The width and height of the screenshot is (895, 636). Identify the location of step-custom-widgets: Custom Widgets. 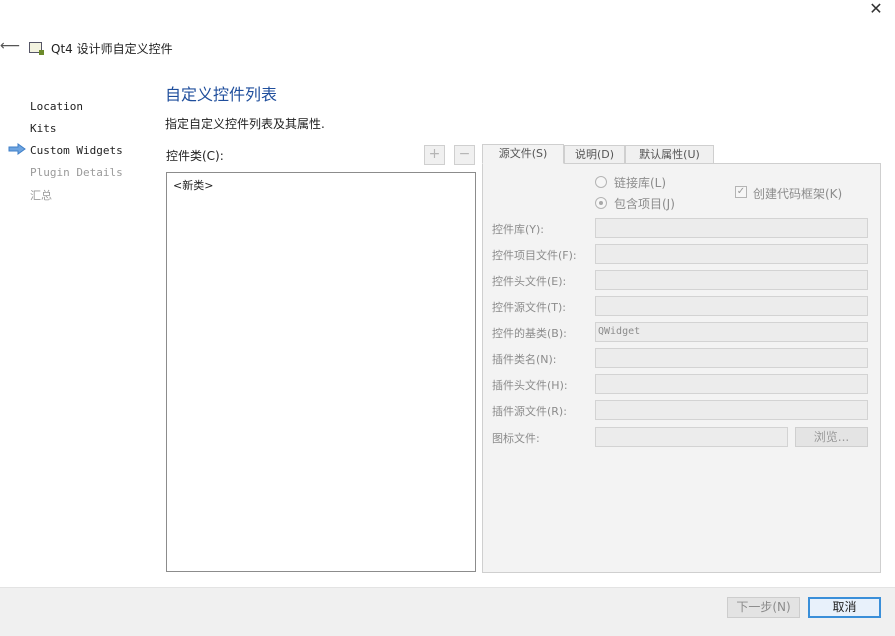
(76, 150).